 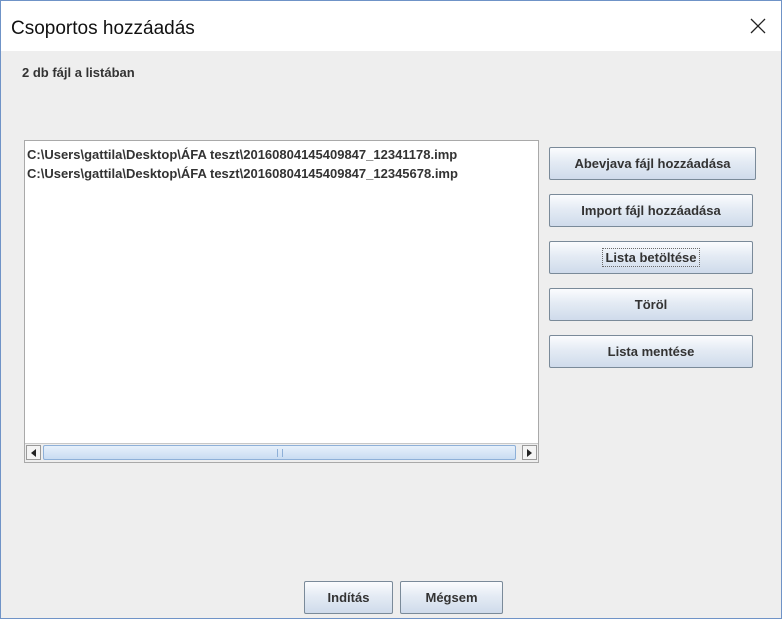 I want to click on horizontal-scrollbar, so click(x=281, y=452).